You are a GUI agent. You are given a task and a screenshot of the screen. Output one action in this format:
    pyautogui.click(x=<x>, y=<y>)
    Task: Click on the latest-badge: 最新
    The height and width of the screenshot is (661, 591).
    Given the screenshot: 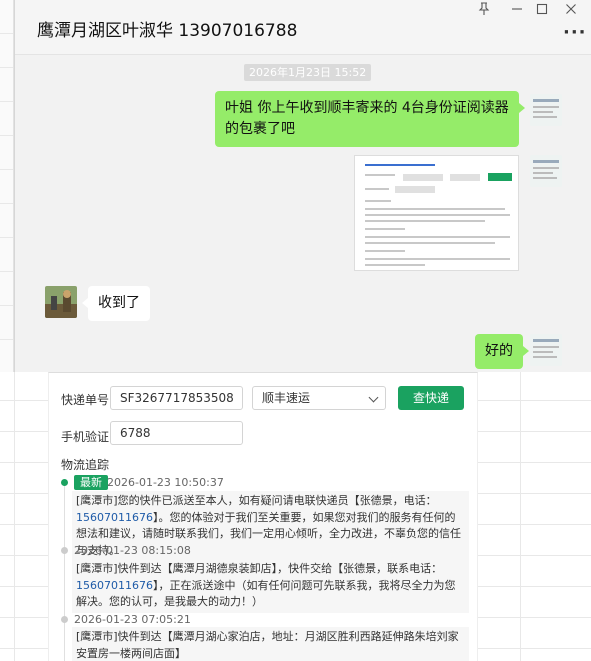 What is the action you would take?
    pyautogui.click(x=91, y=482)
    